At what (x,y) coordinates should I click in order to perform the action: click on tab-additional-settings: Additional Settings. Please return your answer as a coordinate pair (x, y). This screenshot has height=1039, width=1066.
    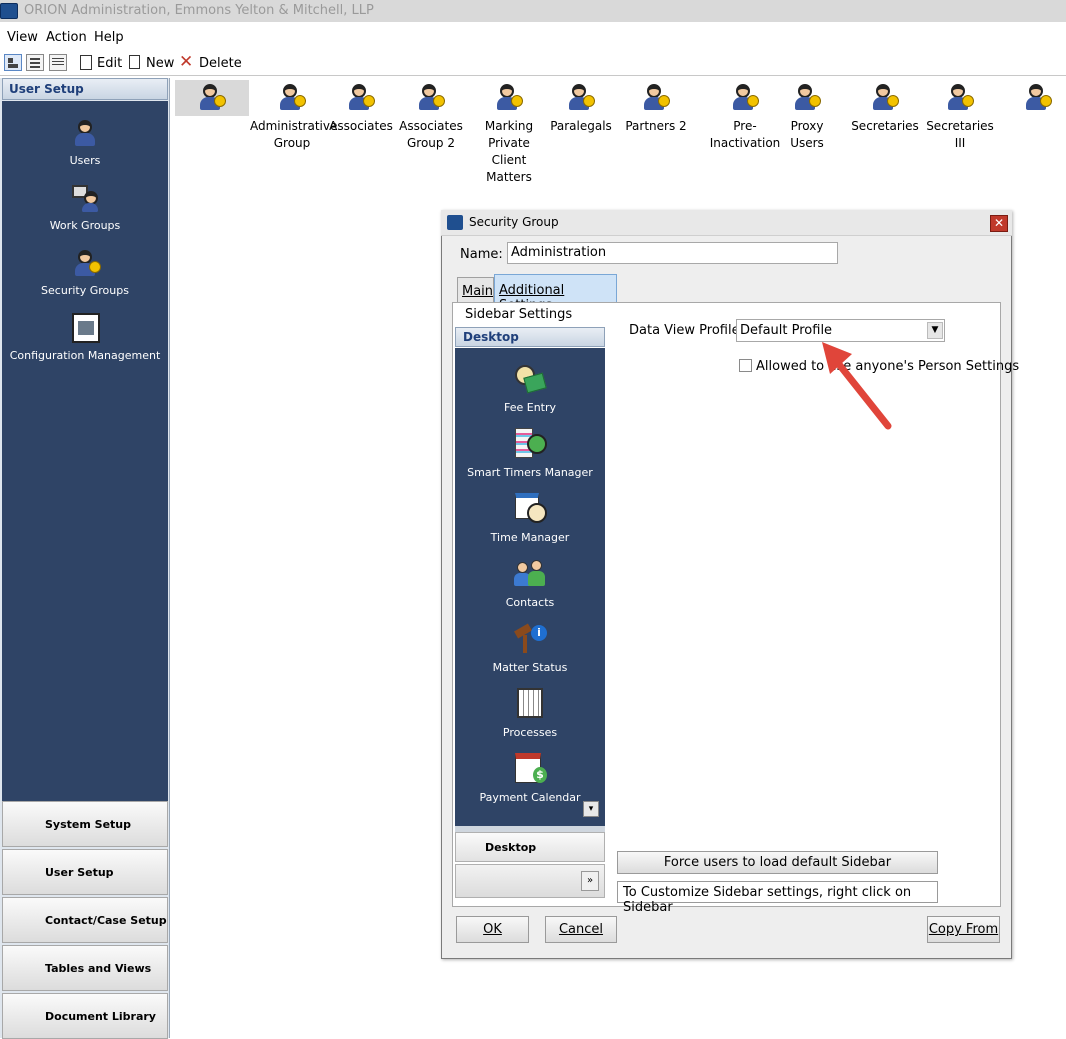
    Looking at the image, I should click on (555, 293).